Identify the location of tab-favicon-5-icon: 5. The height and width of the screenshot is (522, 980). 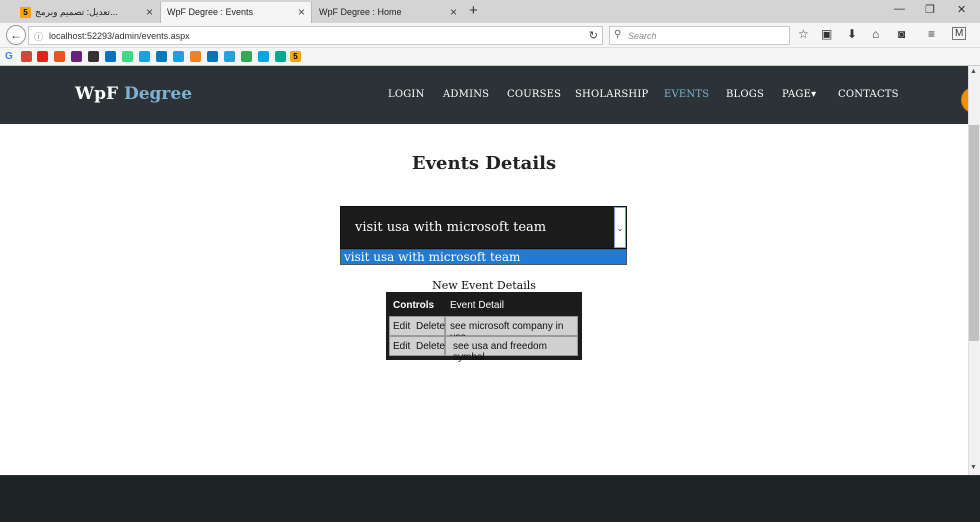
(25, 12).